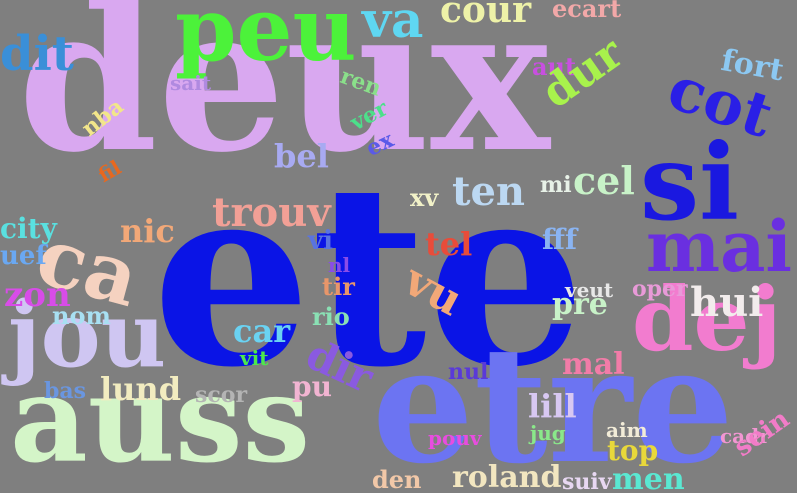 The image size is (797, 493). What do you see at coordinates (424, 197) in the screenshot?
I see `word-xv: xv` at bounding box center [424, 197].